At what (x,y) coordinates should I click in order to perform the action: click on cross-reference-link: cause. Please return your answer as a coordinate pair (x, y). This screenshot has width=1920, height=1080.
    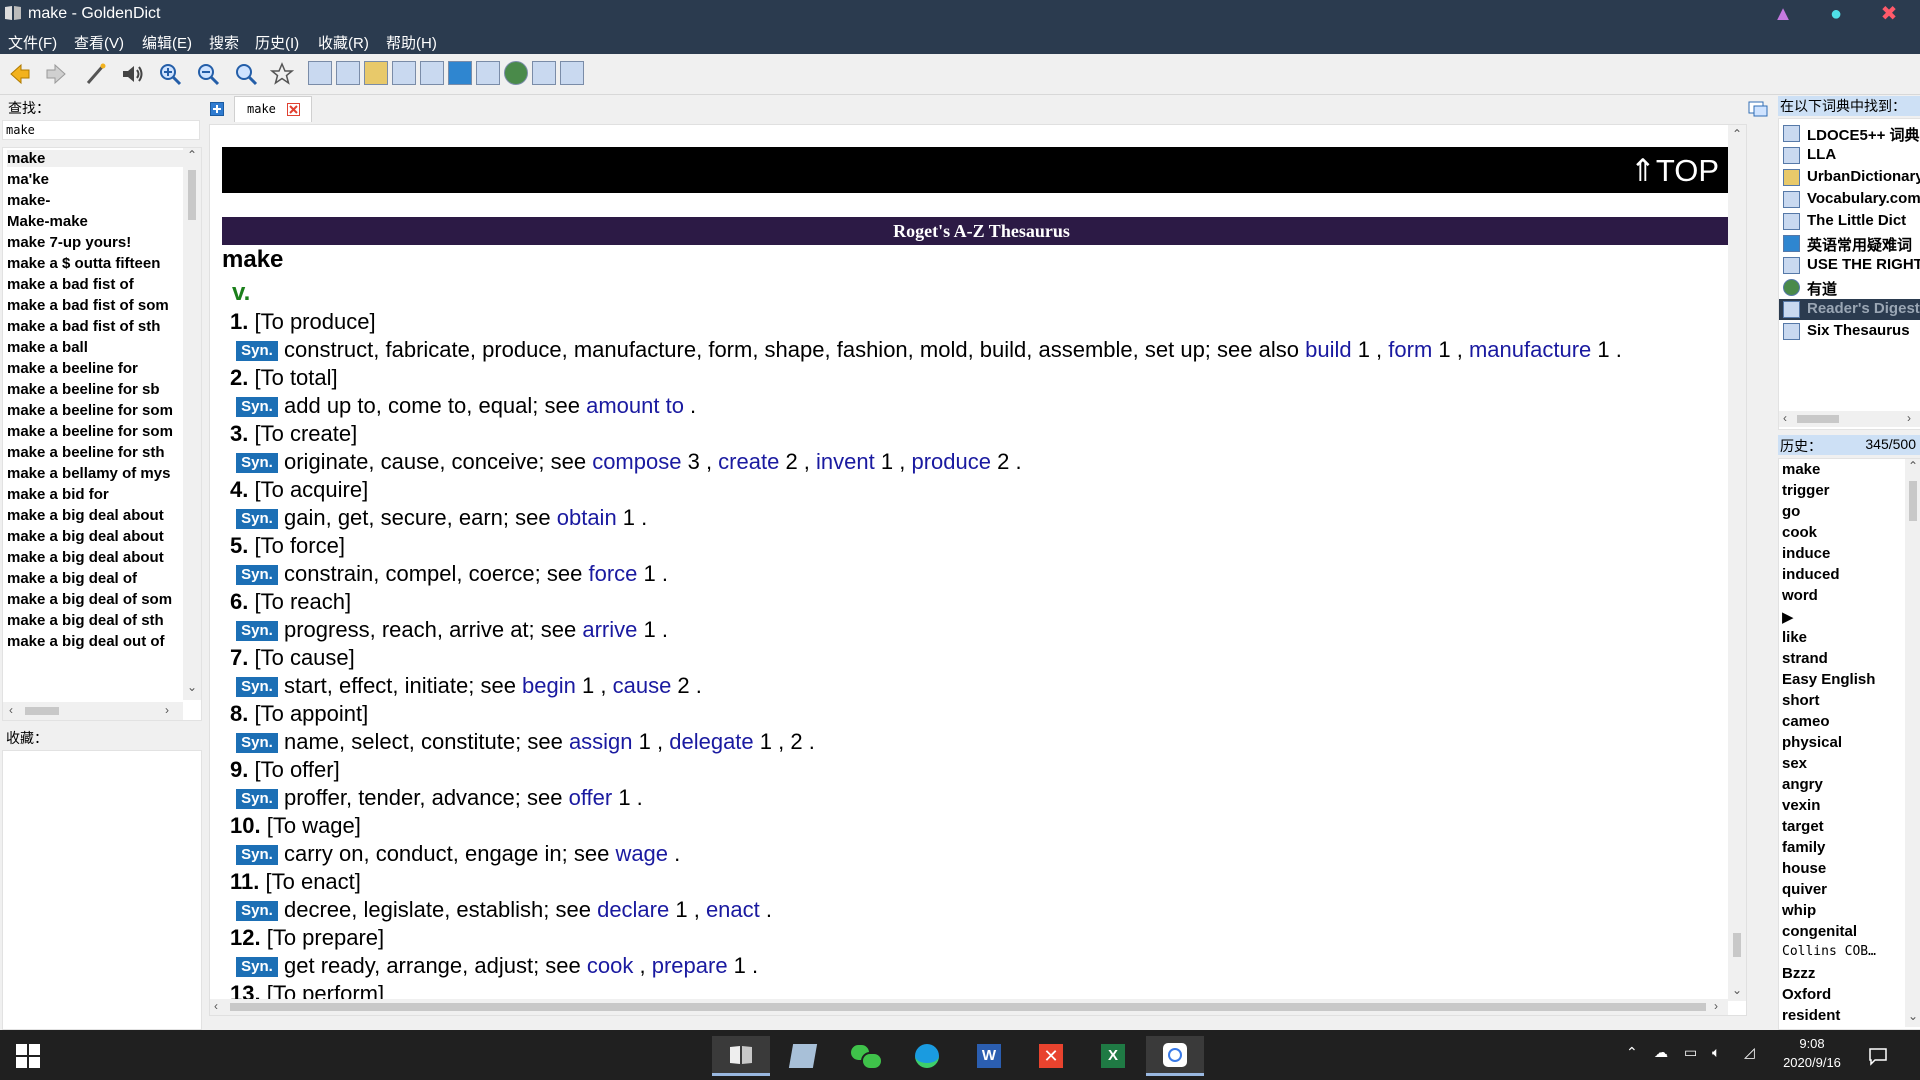
    Looking at the image, I should click on (642, 685).